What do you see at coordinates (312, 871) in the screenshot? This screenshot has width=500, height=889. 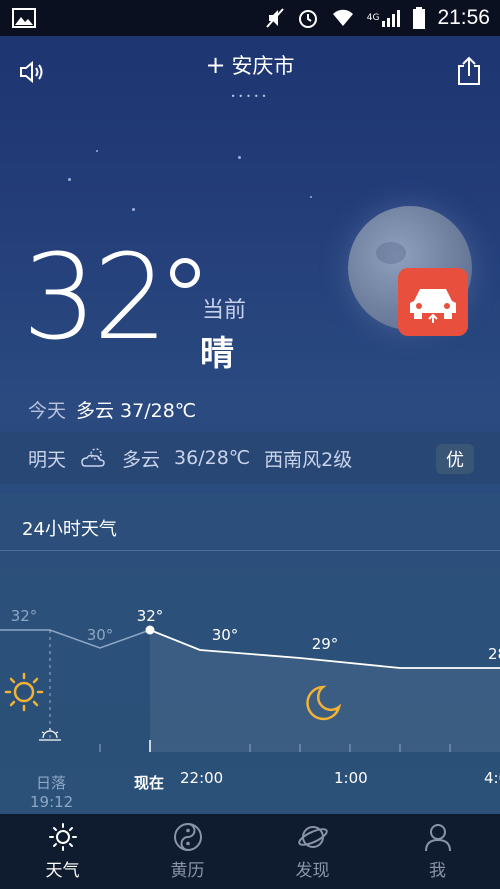 I see `nav-discover-label: 发现` at bounding box center [312, 871].